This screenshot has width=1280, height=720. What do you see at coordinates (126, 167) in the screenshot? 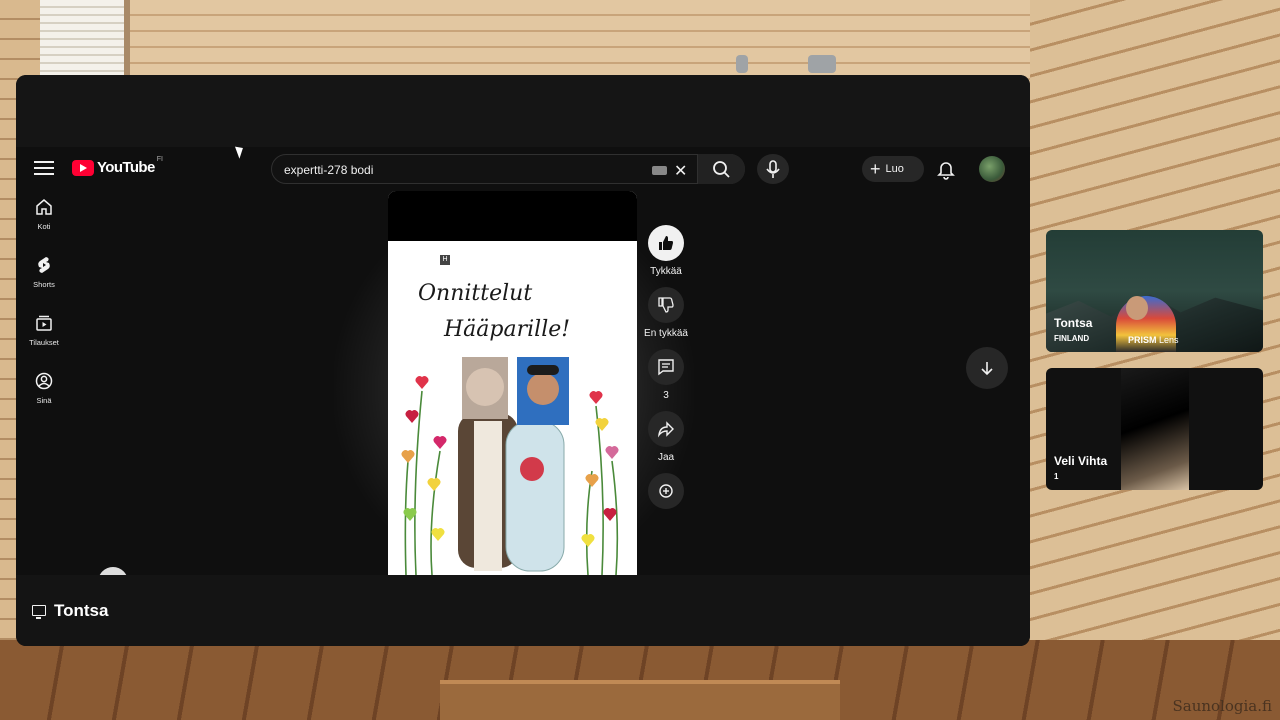
I see `logo-text: YouTube` at bounding box center [126, 167].